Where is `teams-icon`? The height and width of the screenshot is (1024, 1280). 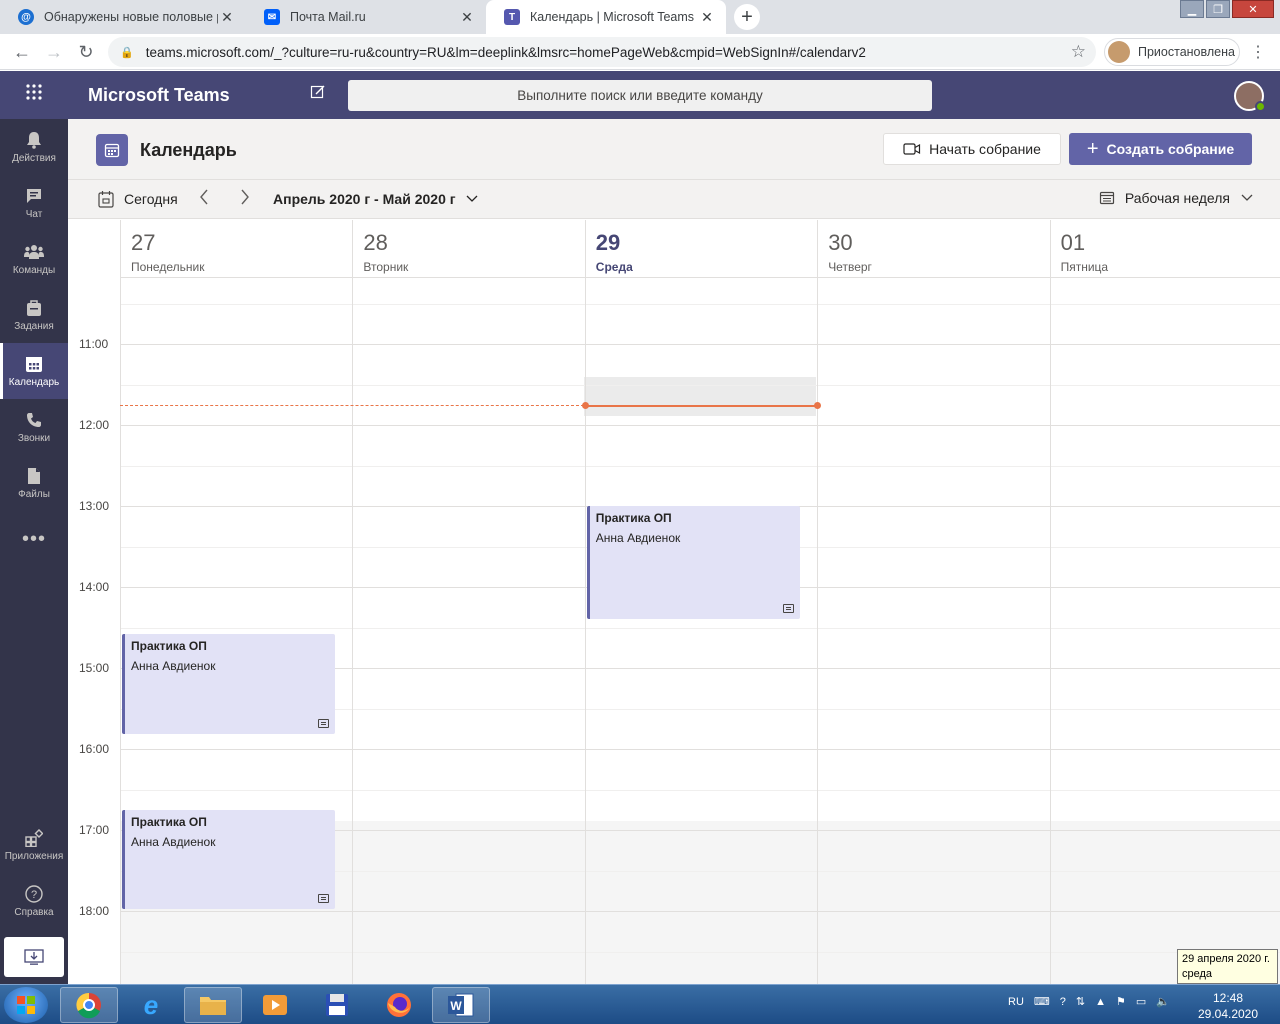
teams-icon is located at coordinates (34, 252).